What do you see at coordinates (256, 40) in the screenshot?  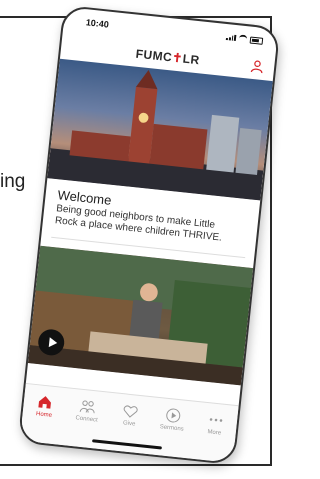 I see `battery-icon` at bounding box center [256, 40].